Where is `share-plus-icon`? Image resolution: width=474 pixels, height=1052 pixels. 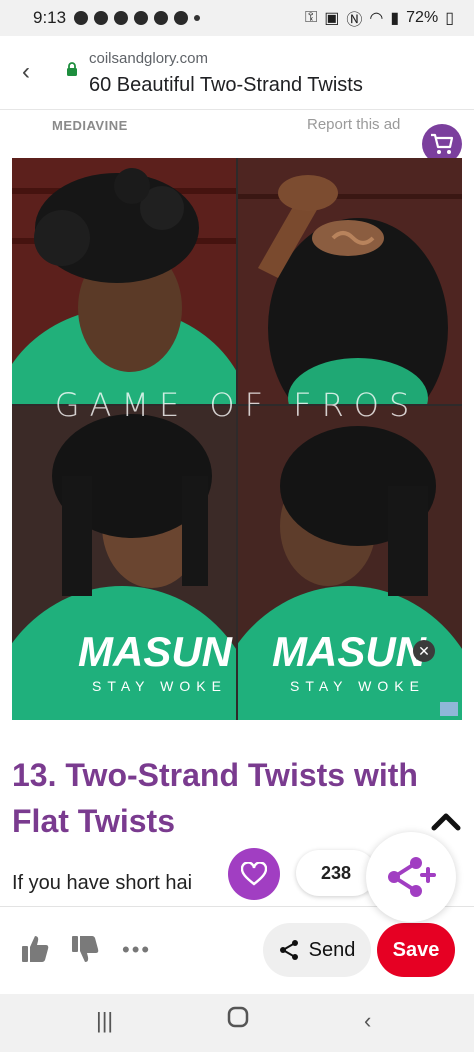
share-plus-icon is located at coordinates (412, 877).